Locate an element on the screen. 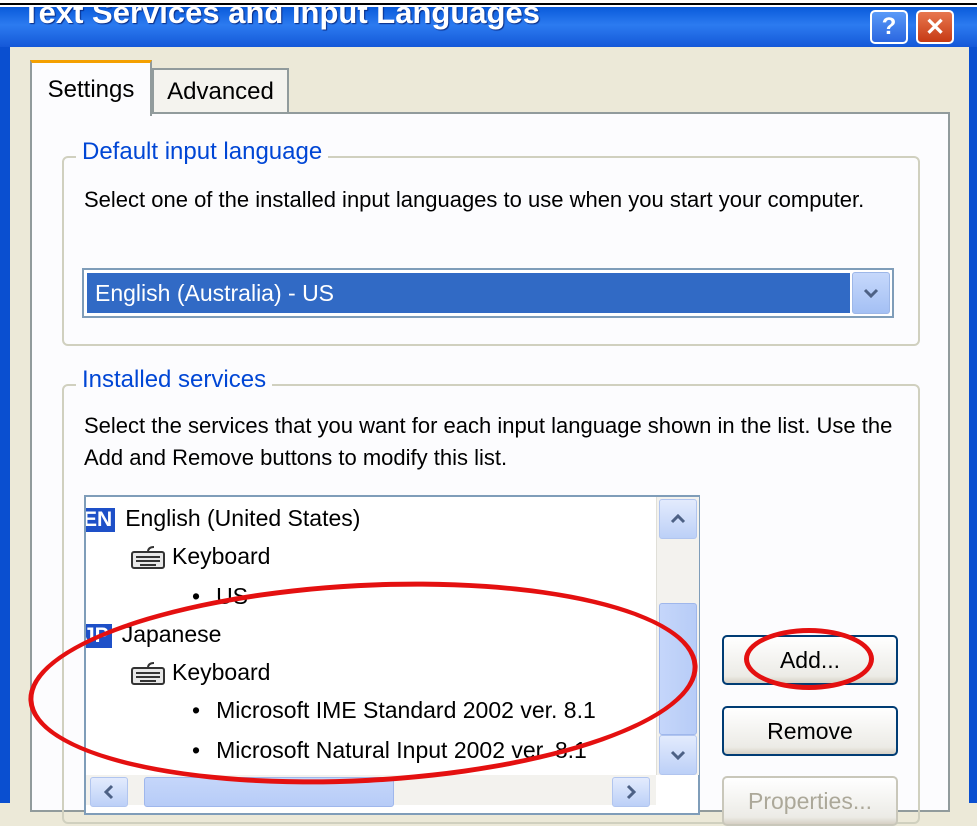 Image resolution: width=977 pixels, height=826 pixels. window-border-left is located at coordinates (5, 425).